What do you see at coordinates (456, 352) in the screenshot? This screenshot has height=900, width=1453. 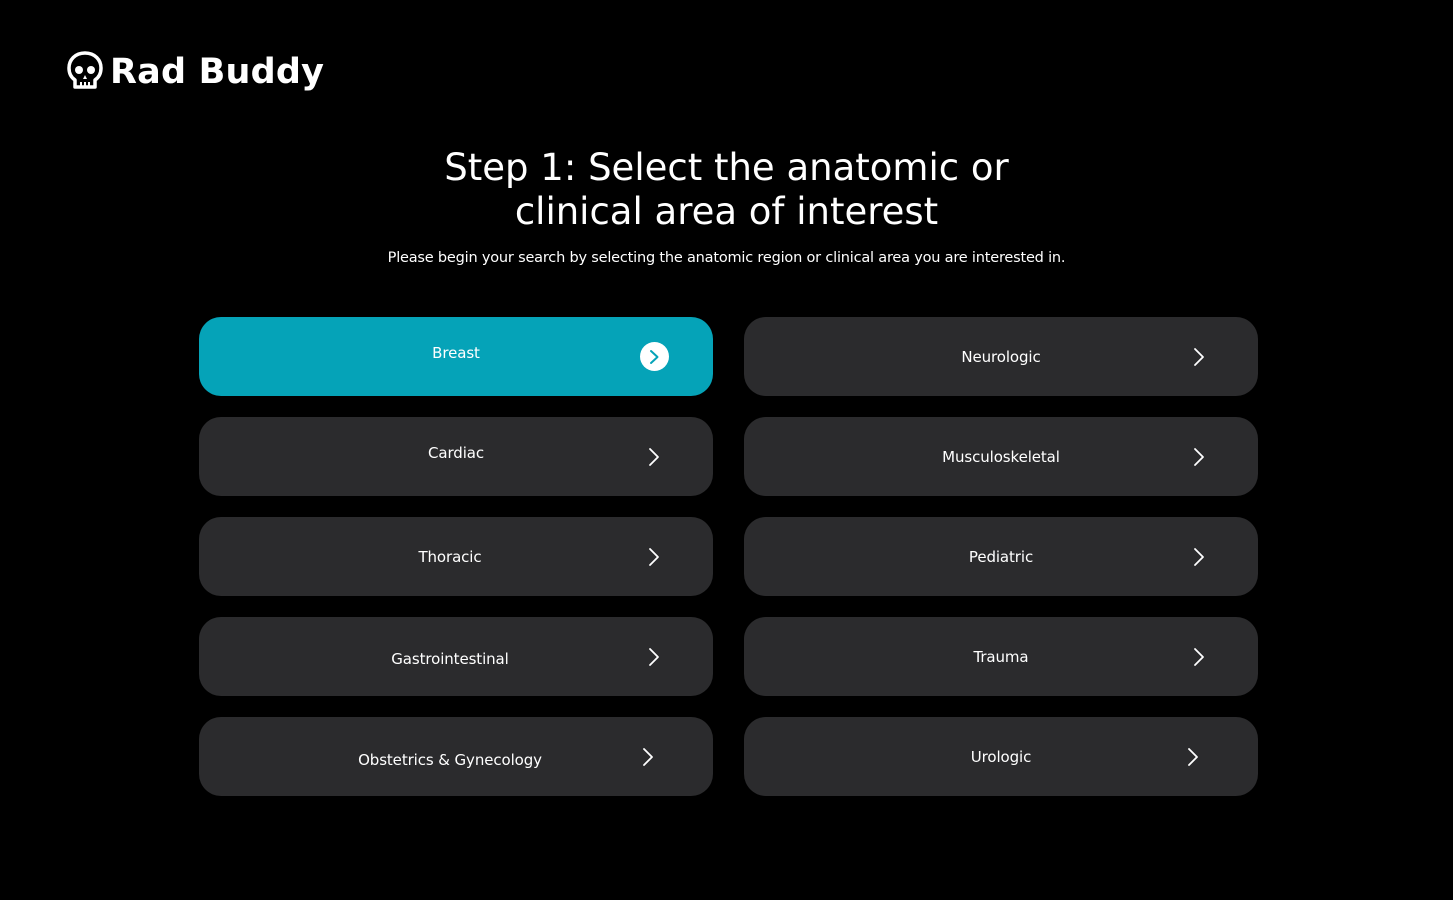 I see `area-card-label: Breast` at bounding box center [456, 352].